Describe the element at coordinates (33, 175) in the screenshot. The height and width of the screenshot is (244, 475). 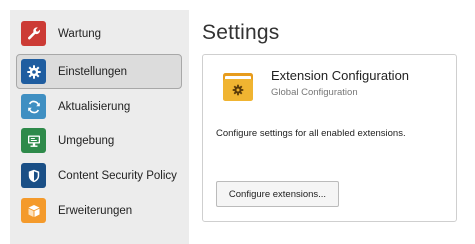
I see `shield-icon` at that location.